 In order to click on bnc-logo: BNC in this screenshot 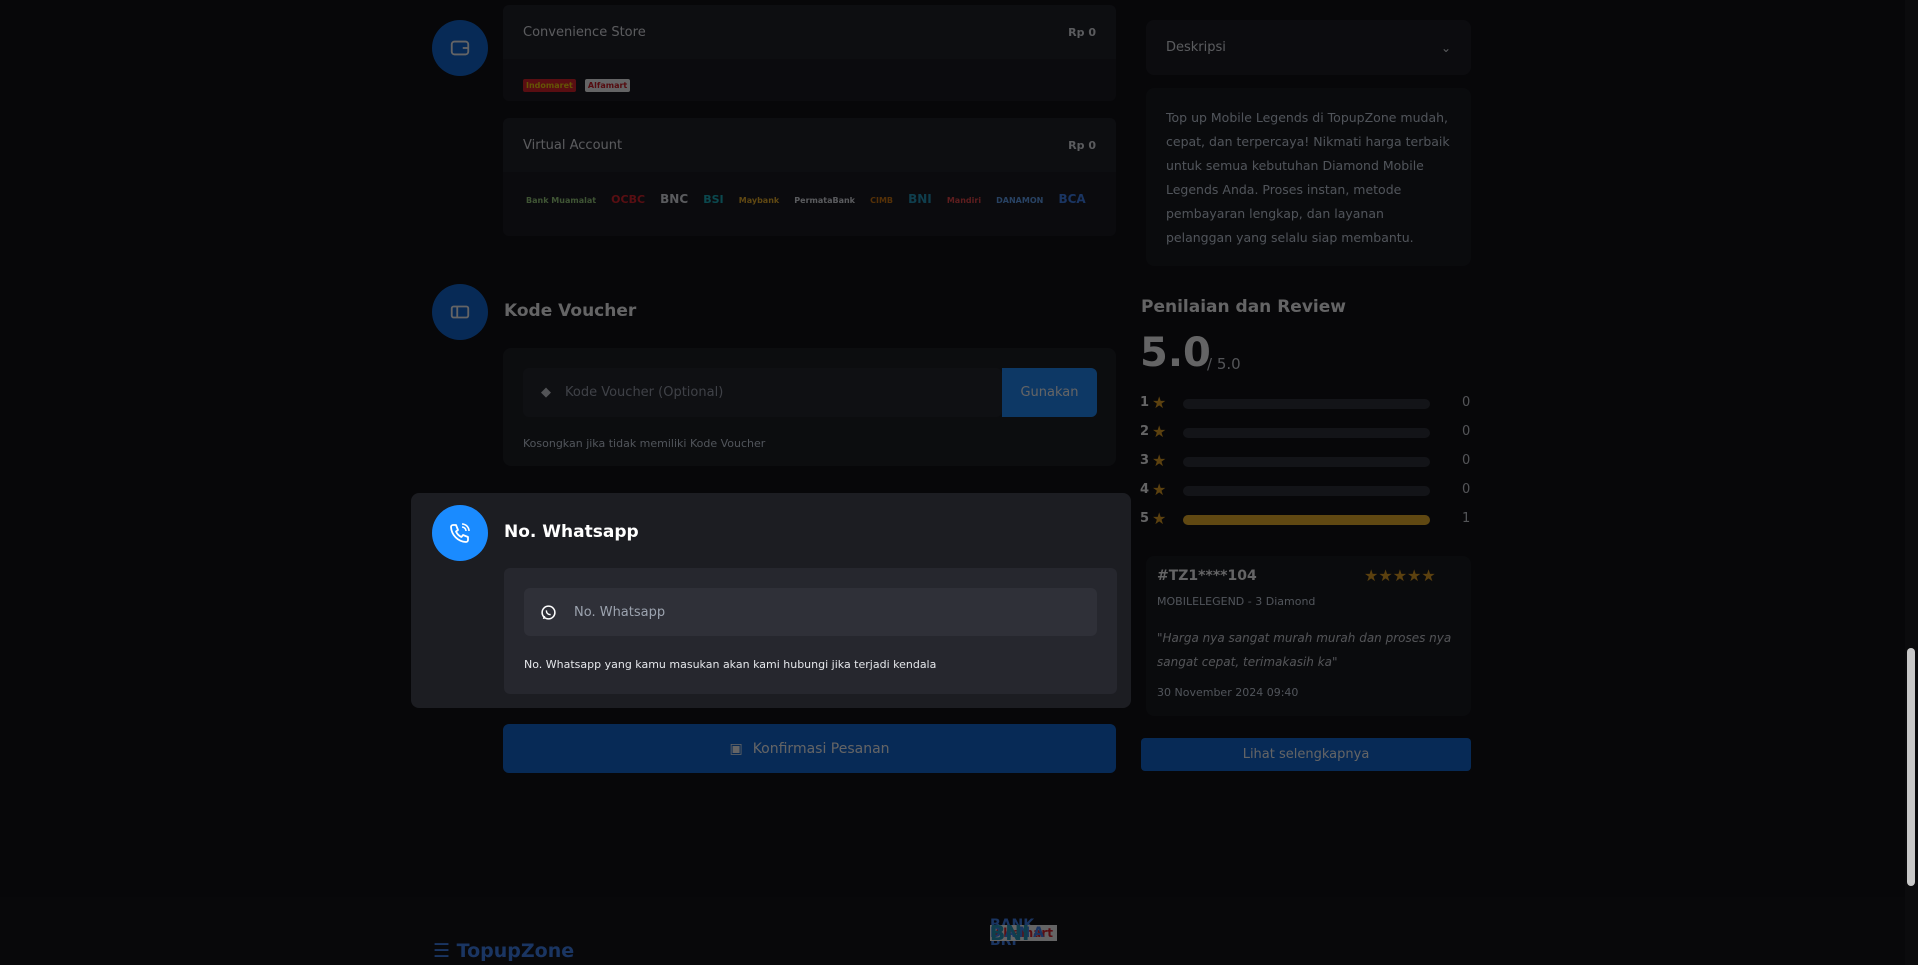, I will do `click(674, 199)`.